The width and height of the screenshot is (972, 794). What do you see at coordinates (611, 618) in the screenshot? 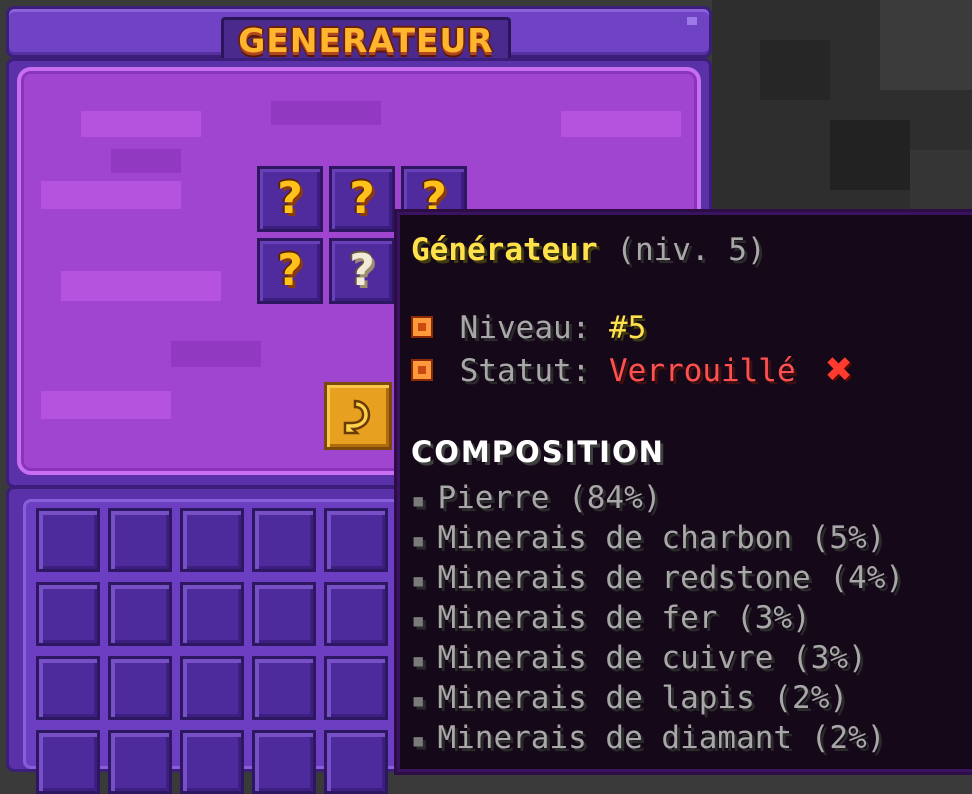
I see `composition-item: ▪ Minerais de fer (3%)` at bounding box center [611, 618].